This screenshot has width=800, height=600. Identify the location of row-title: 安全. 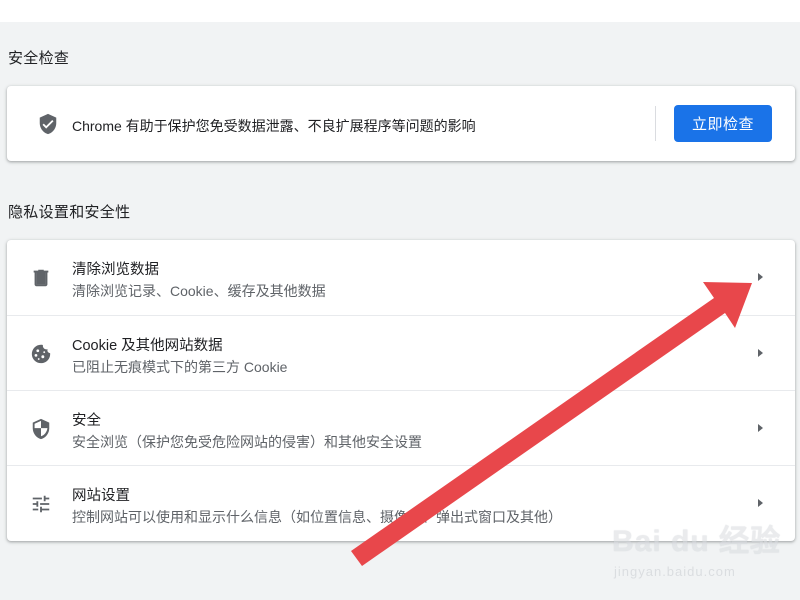
(86, 421).